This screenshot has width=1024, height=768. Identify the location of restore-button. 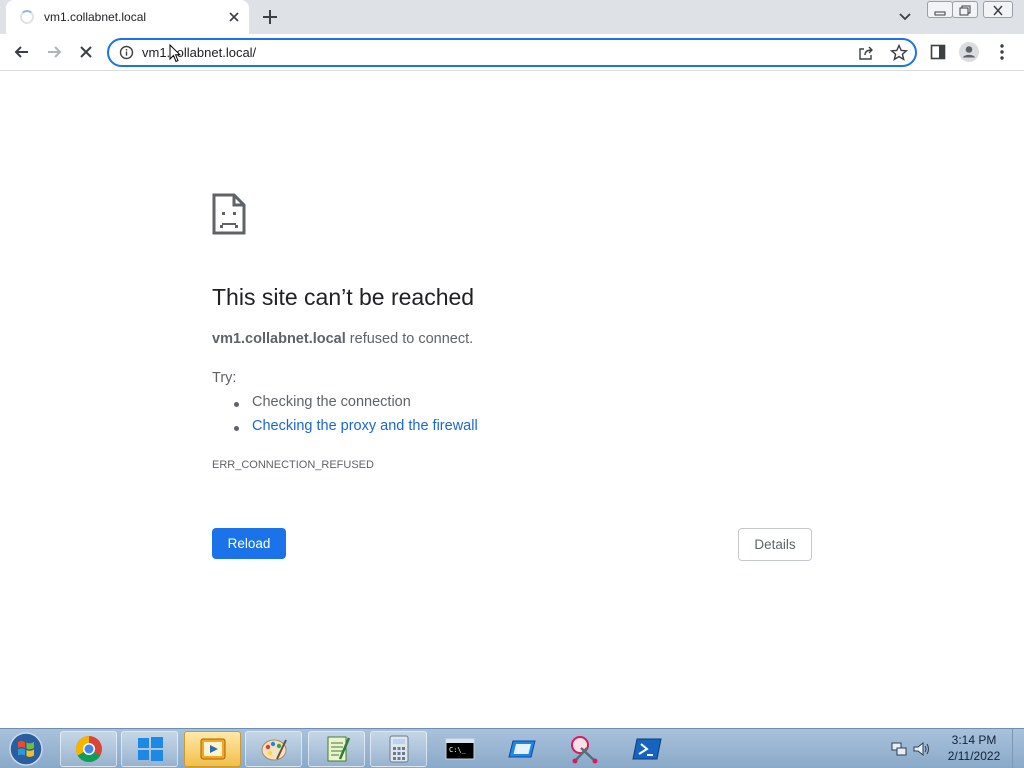
(965, 9).